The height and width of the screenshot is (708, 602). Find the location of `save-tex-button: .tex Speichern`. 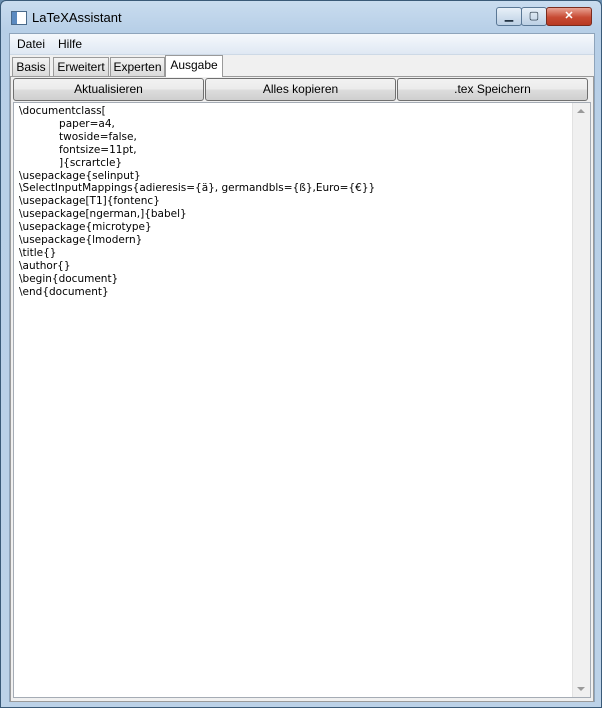

save-tex-button: .tex Speichern is located at coordinates (492, 89).